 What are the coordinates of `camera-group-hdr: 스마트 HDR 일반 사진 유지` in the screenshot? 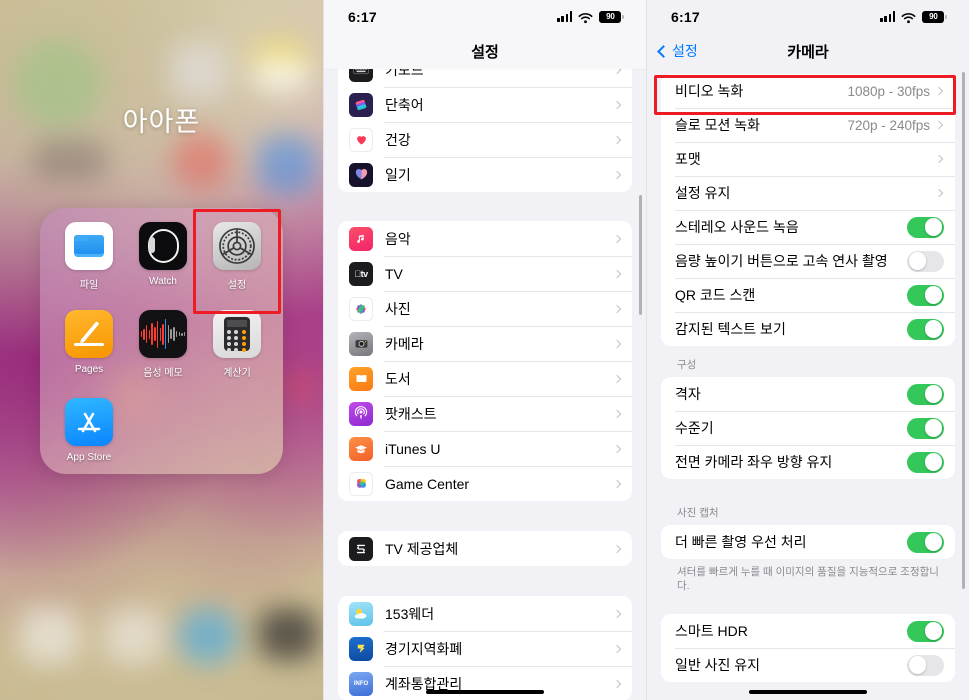 It's located at (808, 648).